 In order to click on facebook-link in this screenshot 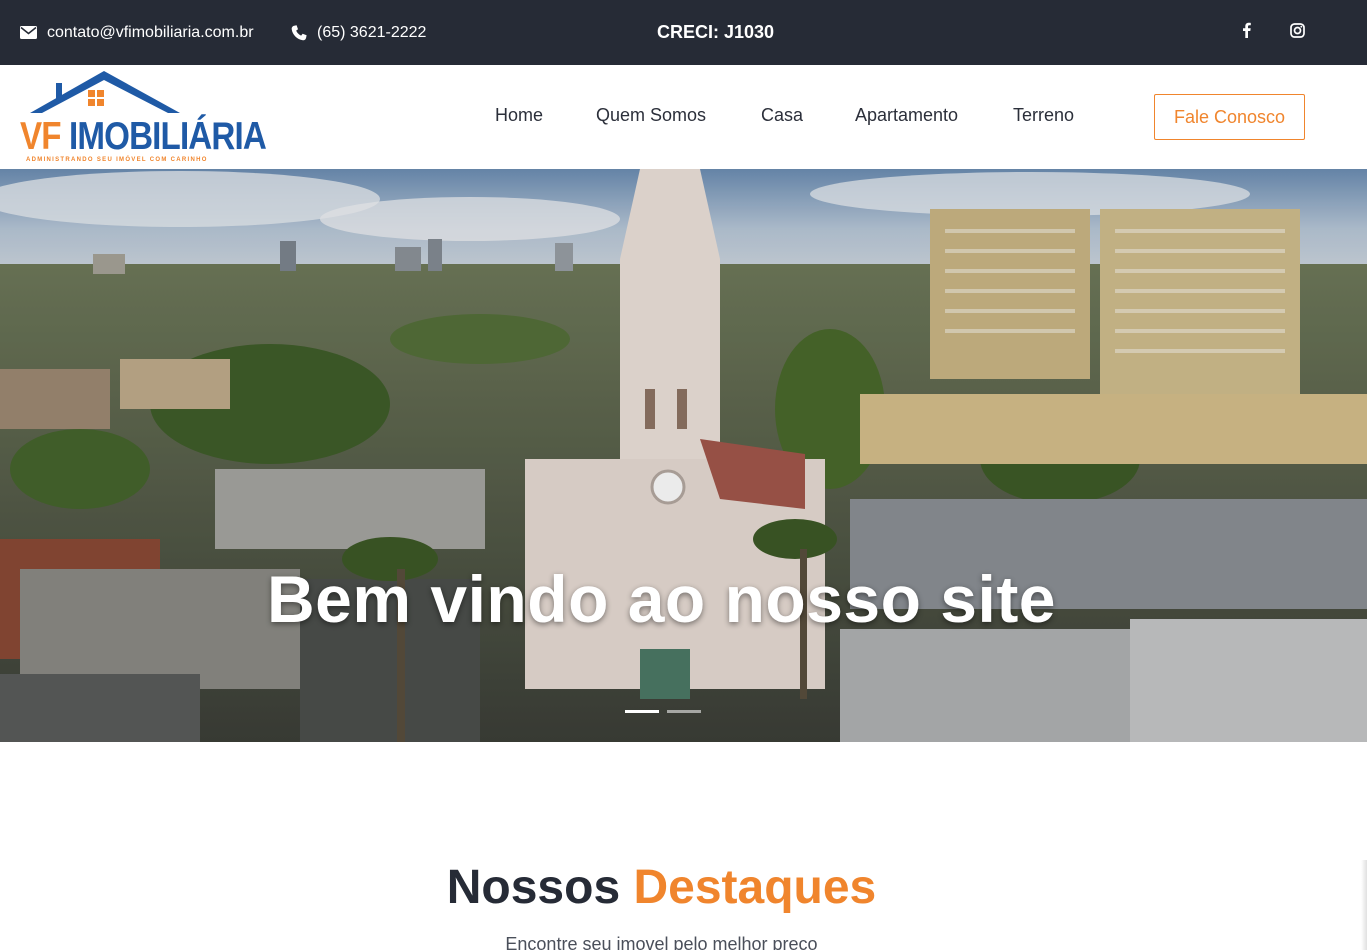, I will do `click(1246, 30)`.